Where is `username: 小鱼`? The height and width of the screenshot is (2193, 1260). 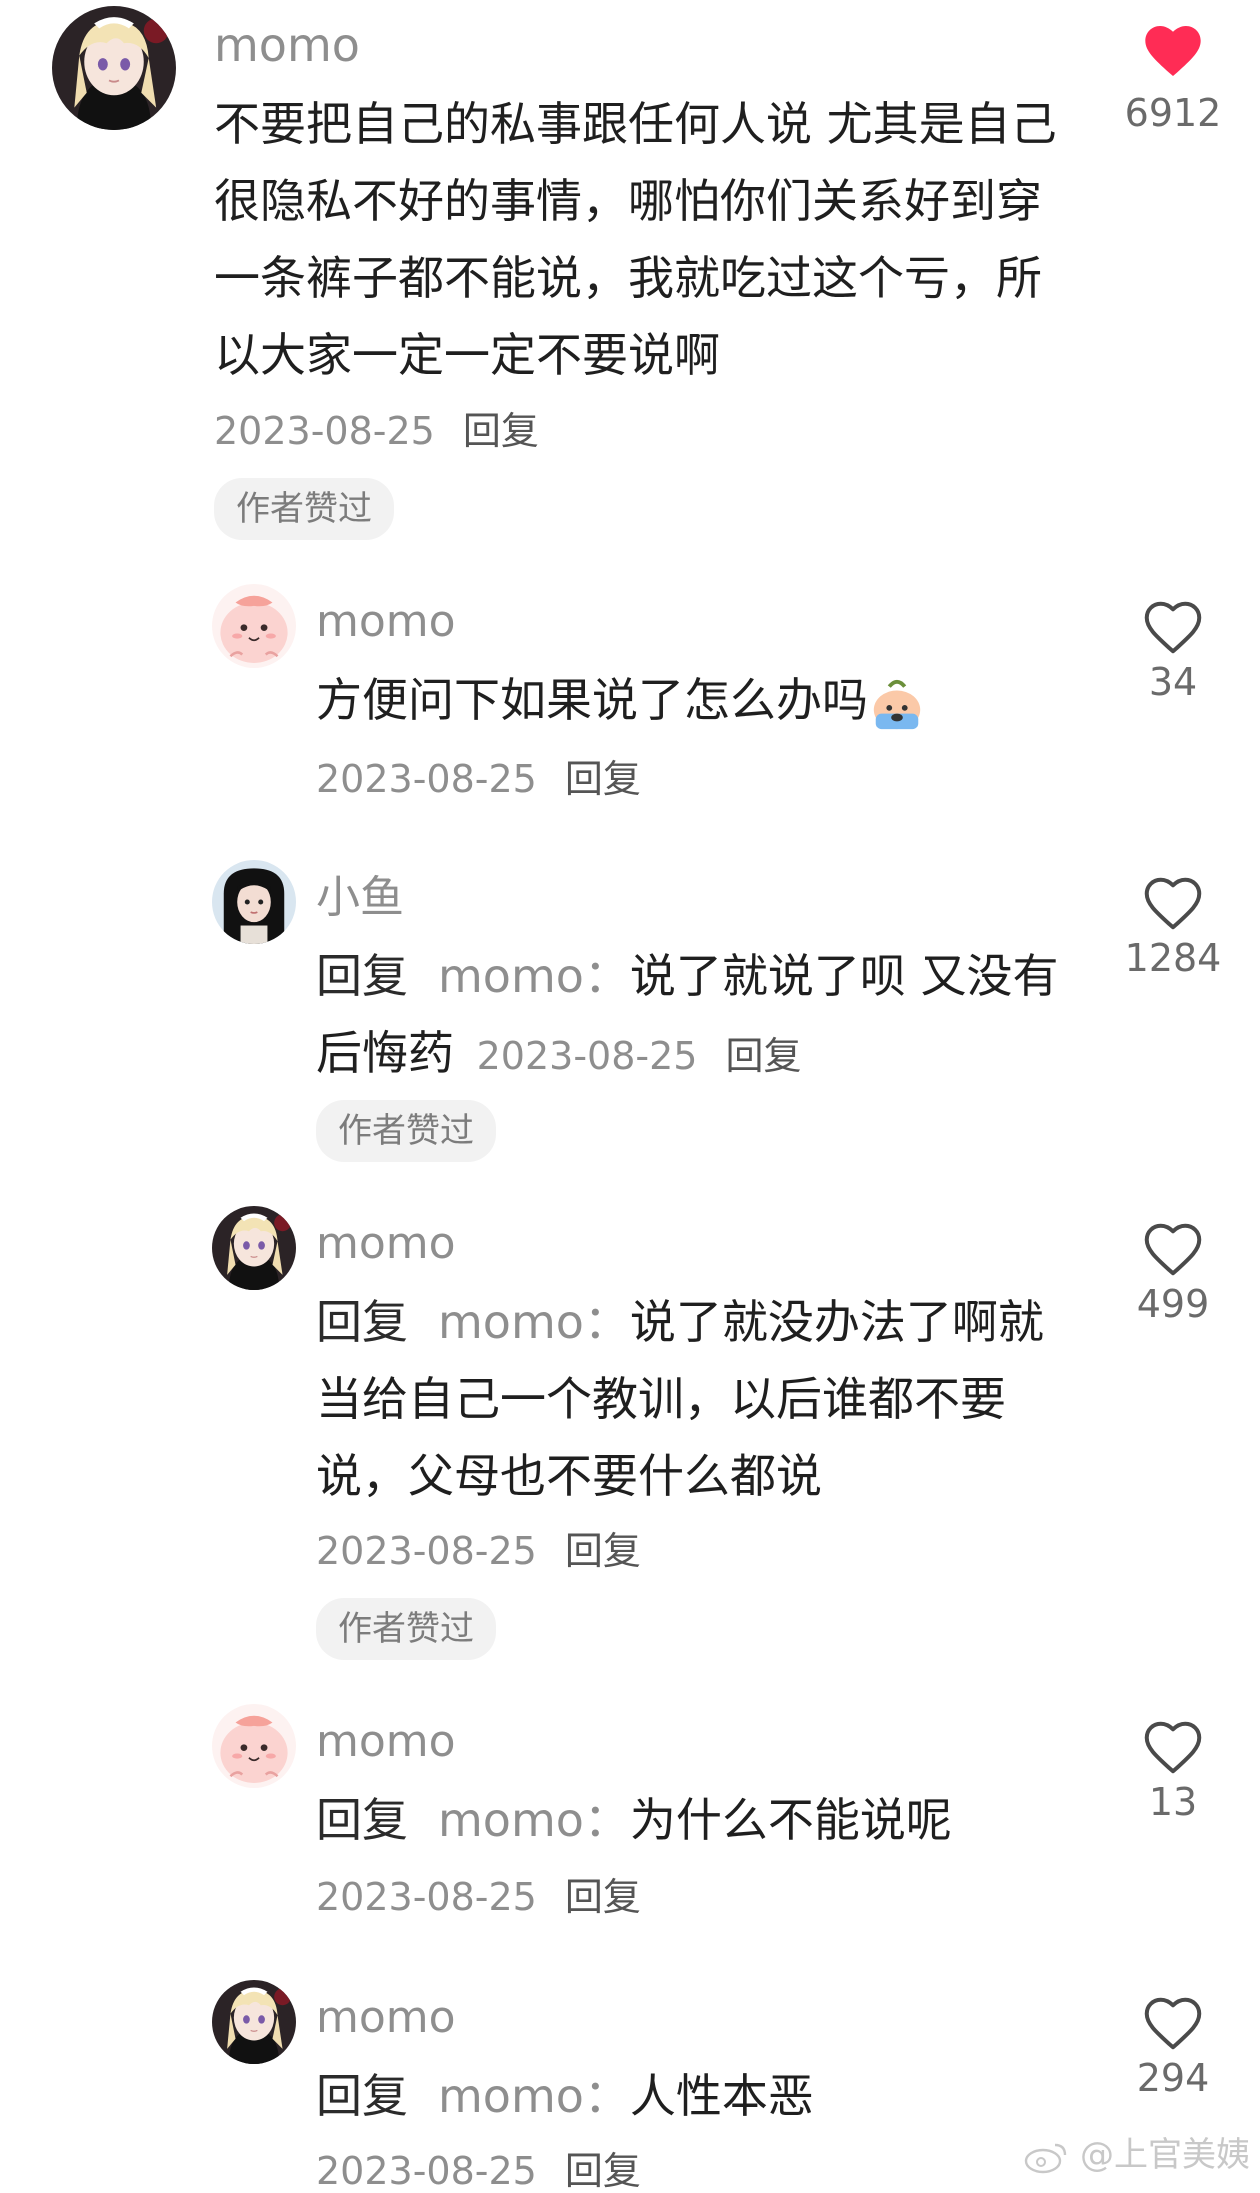
username: 小鱼 is located at coordinates (360, 898).